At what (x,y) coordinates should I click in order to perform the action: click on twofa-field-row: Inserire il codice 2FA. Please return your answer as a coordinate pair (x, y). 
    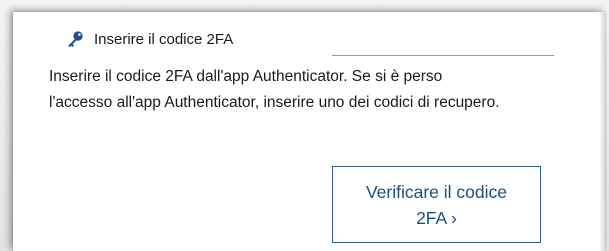
    Looking at the image, I should click on (149, 39).